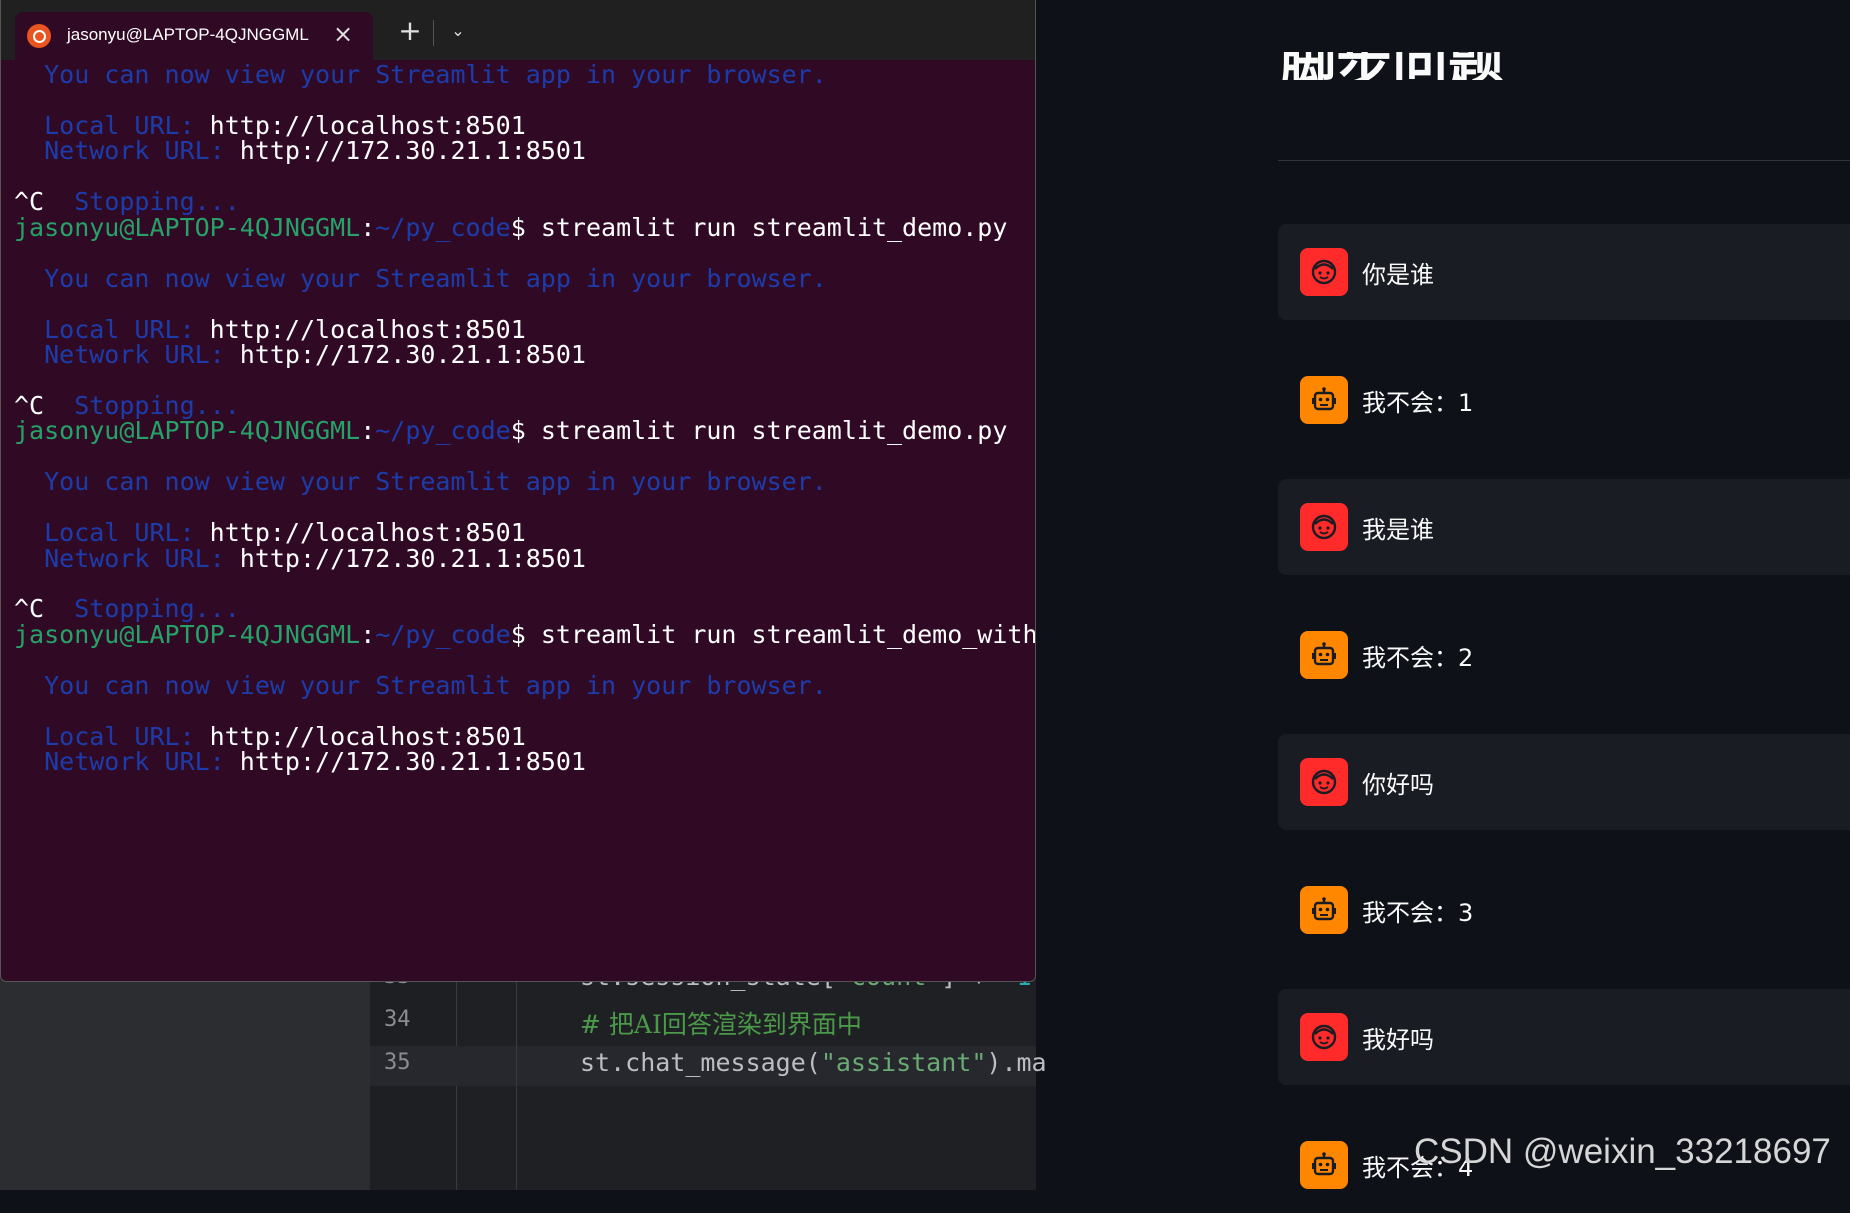 The width and height of the screenshot is (1850, 1213). What do you see at coordinates (1564, 1037) in the screenshot?
I see `user-message: 我好吗` at bounding box center [1564, 1037].